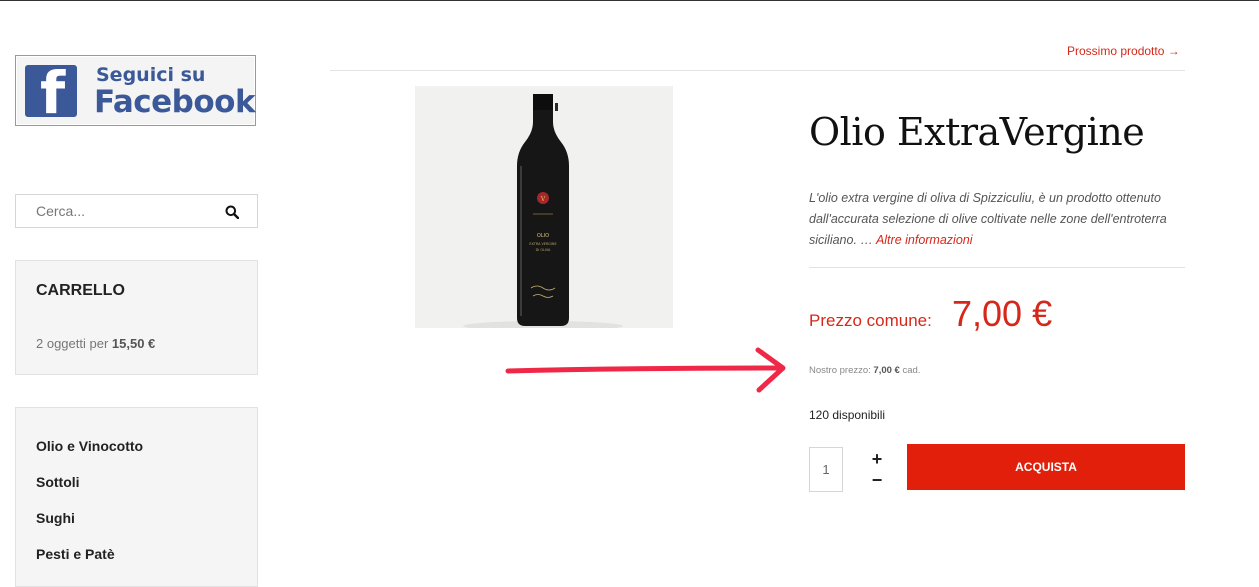 The image size is (1259, 587). Describe the element at coordinates (136, 317) in the screenshot. I see `cart-widget: CARRELLO 2 oggetti per 15,50 €` at that location.